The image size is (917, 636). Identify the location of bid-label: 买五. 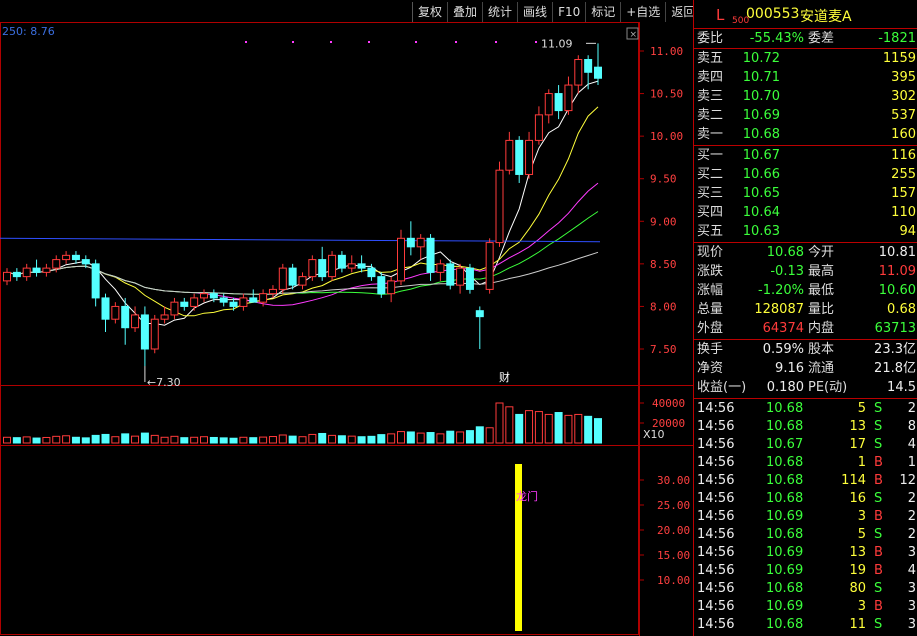
(710, 231).